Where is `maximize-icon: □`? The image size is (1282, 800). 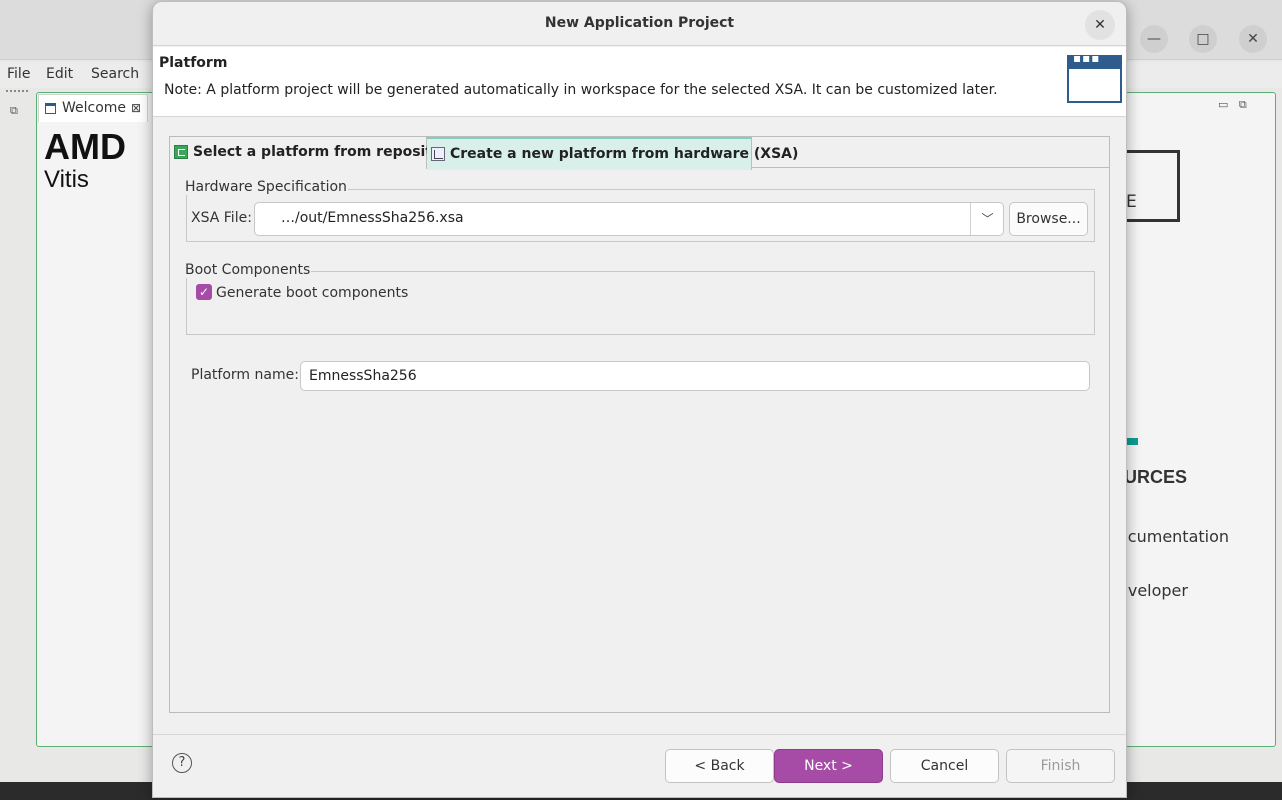
maximize-icon: □ is located at coordinates (1203, 39).